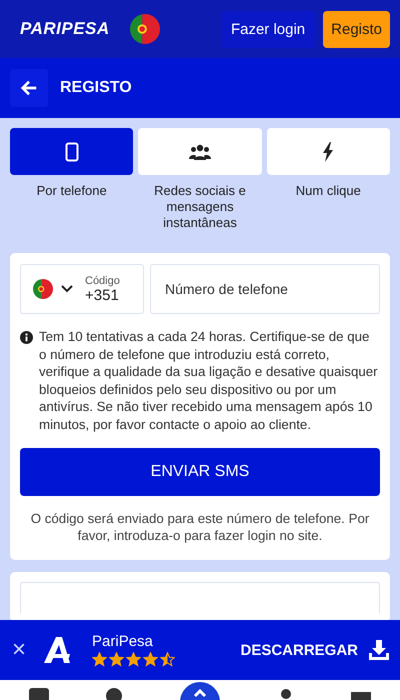  I want to click on back-button, so click(29, 88).